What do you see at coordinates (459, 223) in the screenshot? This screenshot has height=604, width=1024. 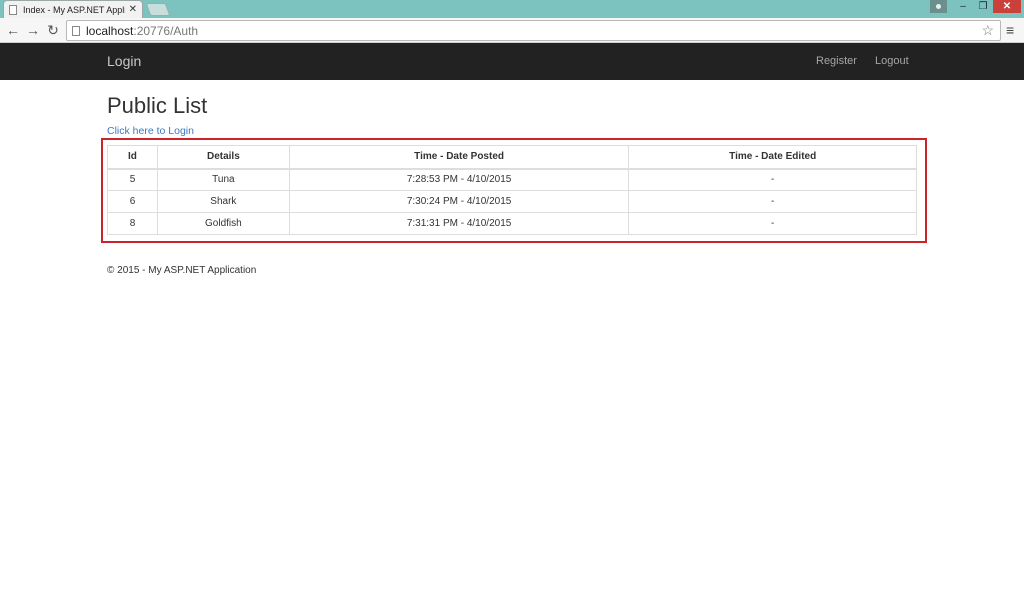 I see `cell-date-posted: 7:31:31 PM - 4/10/2015` at bounding box center [459, 223].